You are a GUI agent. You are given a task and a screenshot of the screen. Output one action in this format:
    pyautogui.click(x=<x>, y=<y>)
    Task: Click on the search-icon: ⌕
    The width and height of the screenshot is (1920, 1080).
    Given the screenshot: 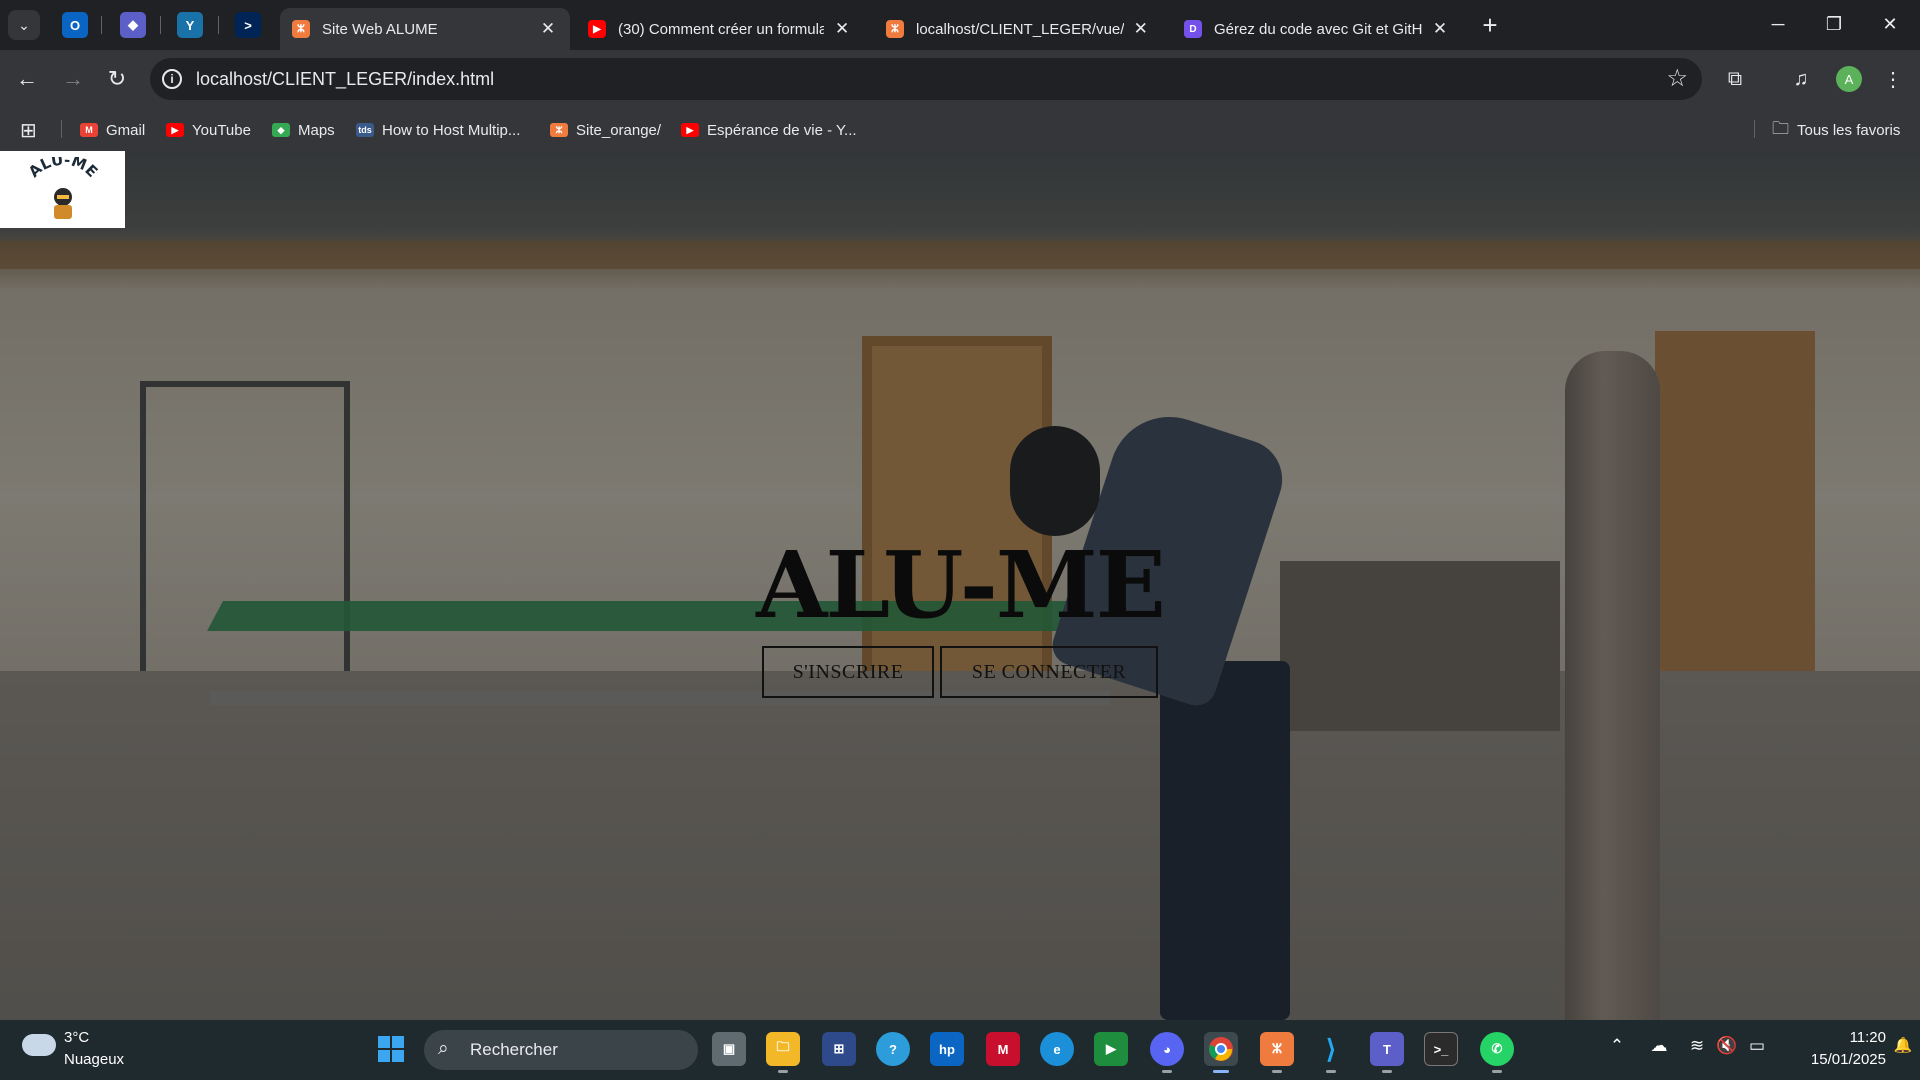 What is the action you would take?
    pyautogui.click(x=443, y=1048)
    